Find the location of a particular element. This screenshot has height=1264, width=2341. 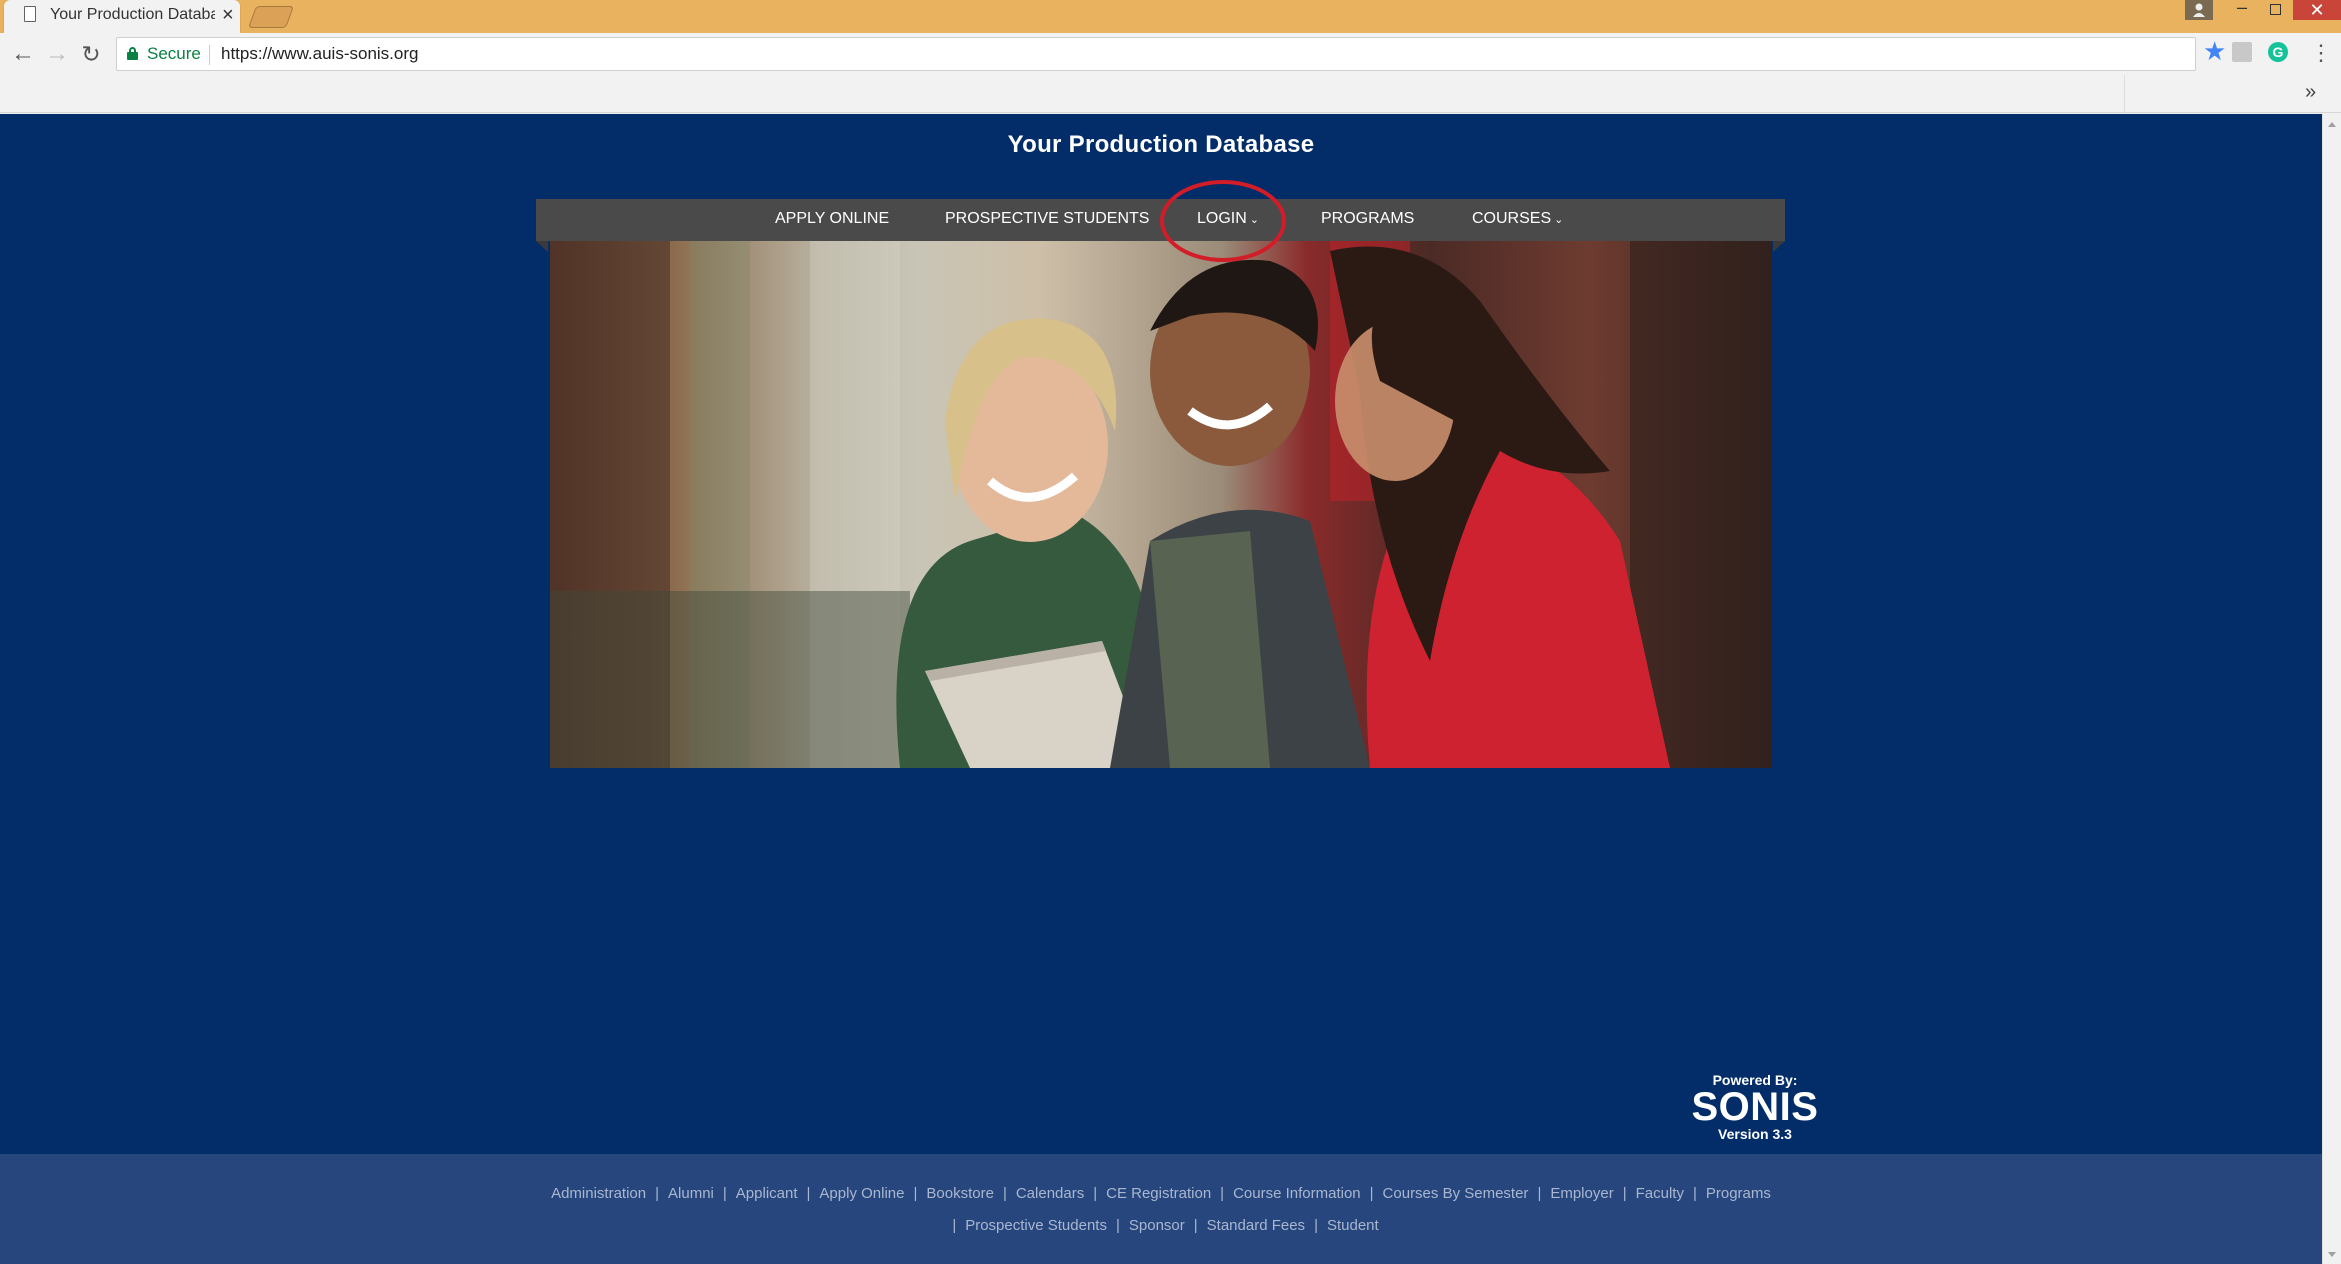

footer-link: Course Information is located at coordinates (1297, 1193).